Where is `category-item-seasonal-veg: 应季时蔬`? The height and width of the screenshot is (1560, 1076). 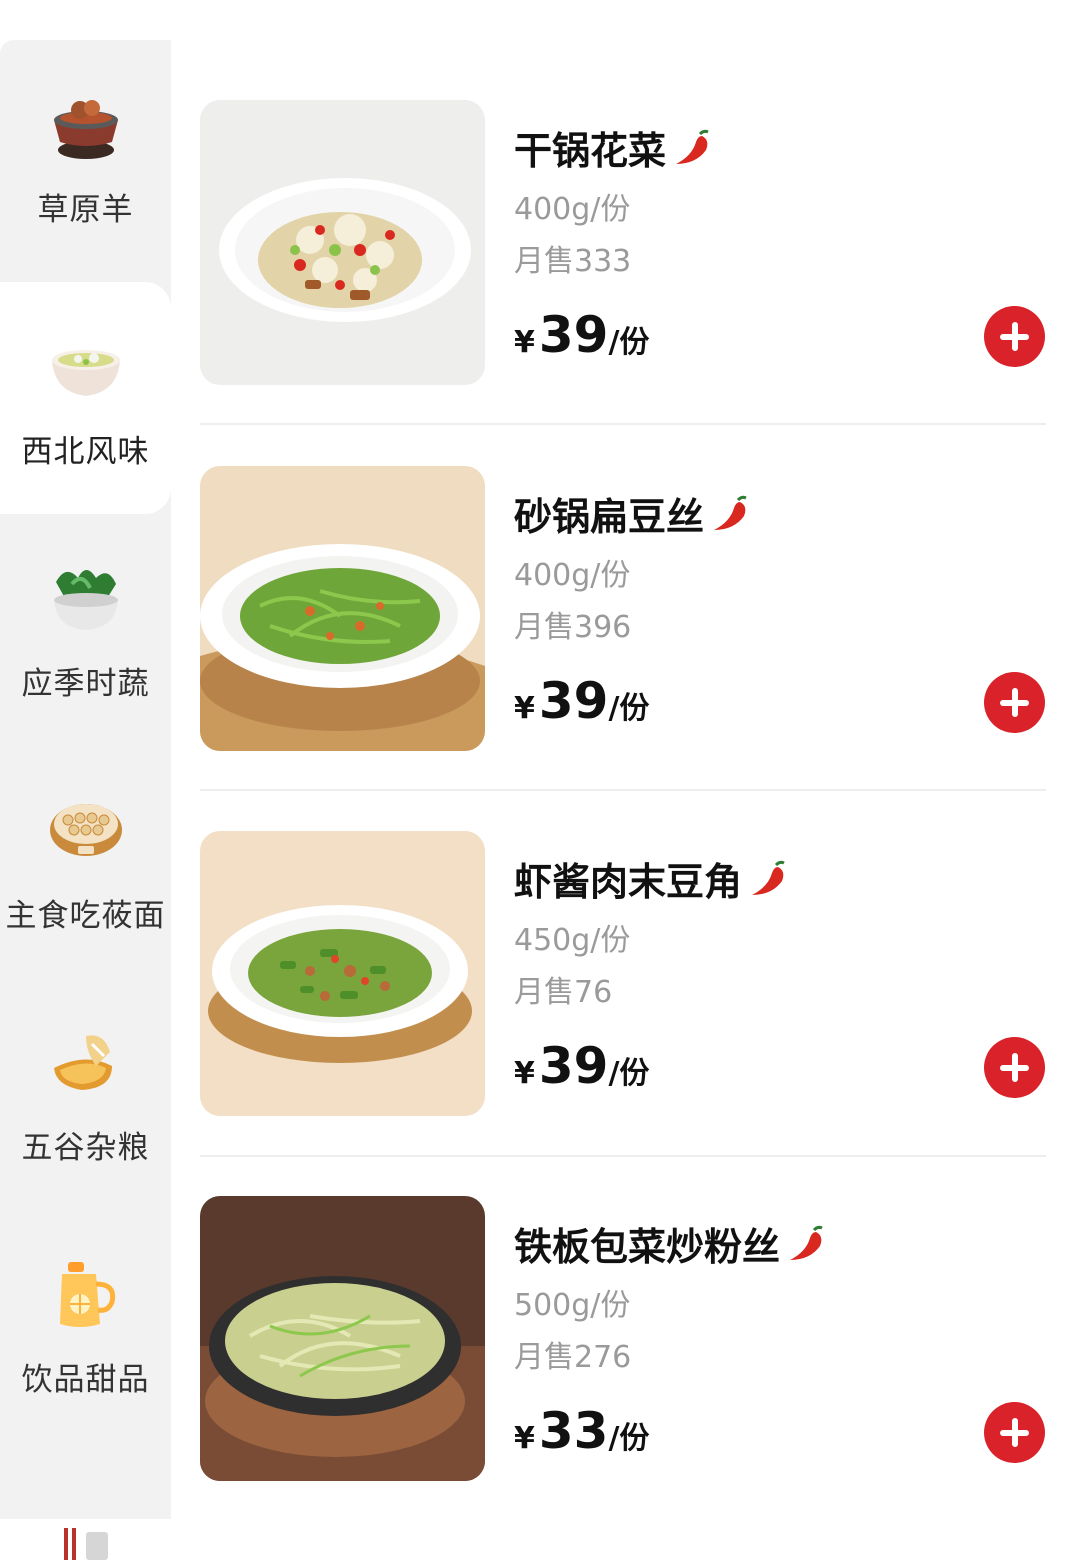
category-item-seasonal-veg: 应季时蔬 is located at coordinates (85, 630).